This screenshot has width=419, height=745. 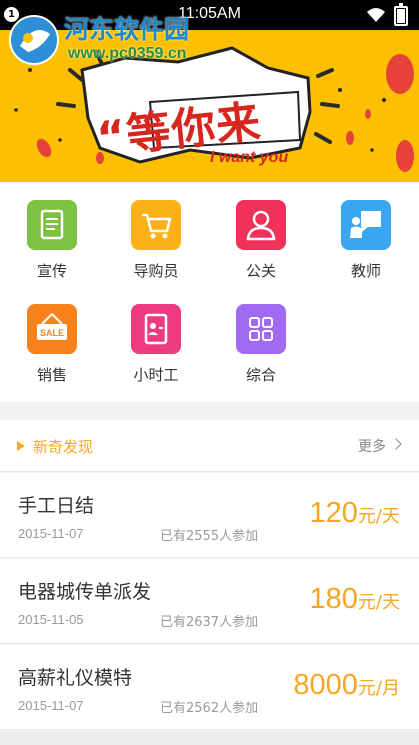 What do you see at coordinates (51, 619) in the screenshot?
I see `job-date: 2015-11-05` at bounding box center [51, 619].